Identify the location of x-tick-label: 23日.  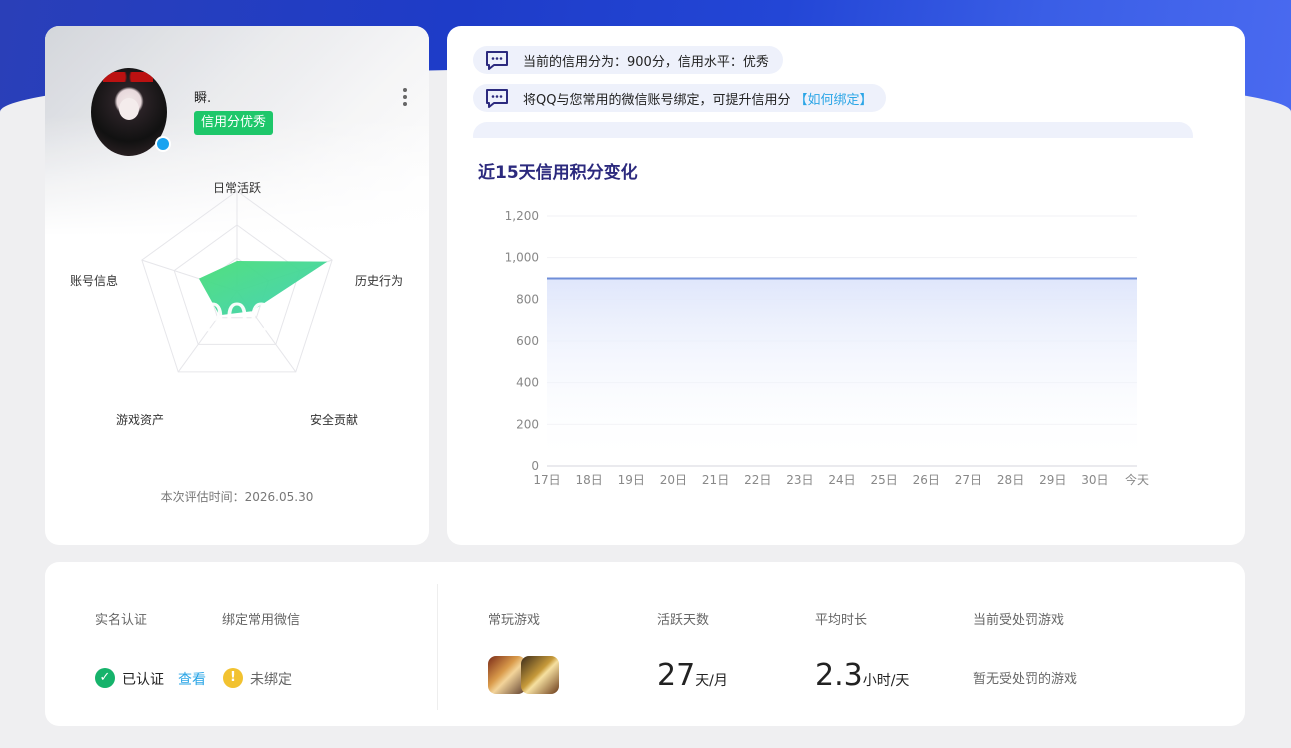
(799, 480).